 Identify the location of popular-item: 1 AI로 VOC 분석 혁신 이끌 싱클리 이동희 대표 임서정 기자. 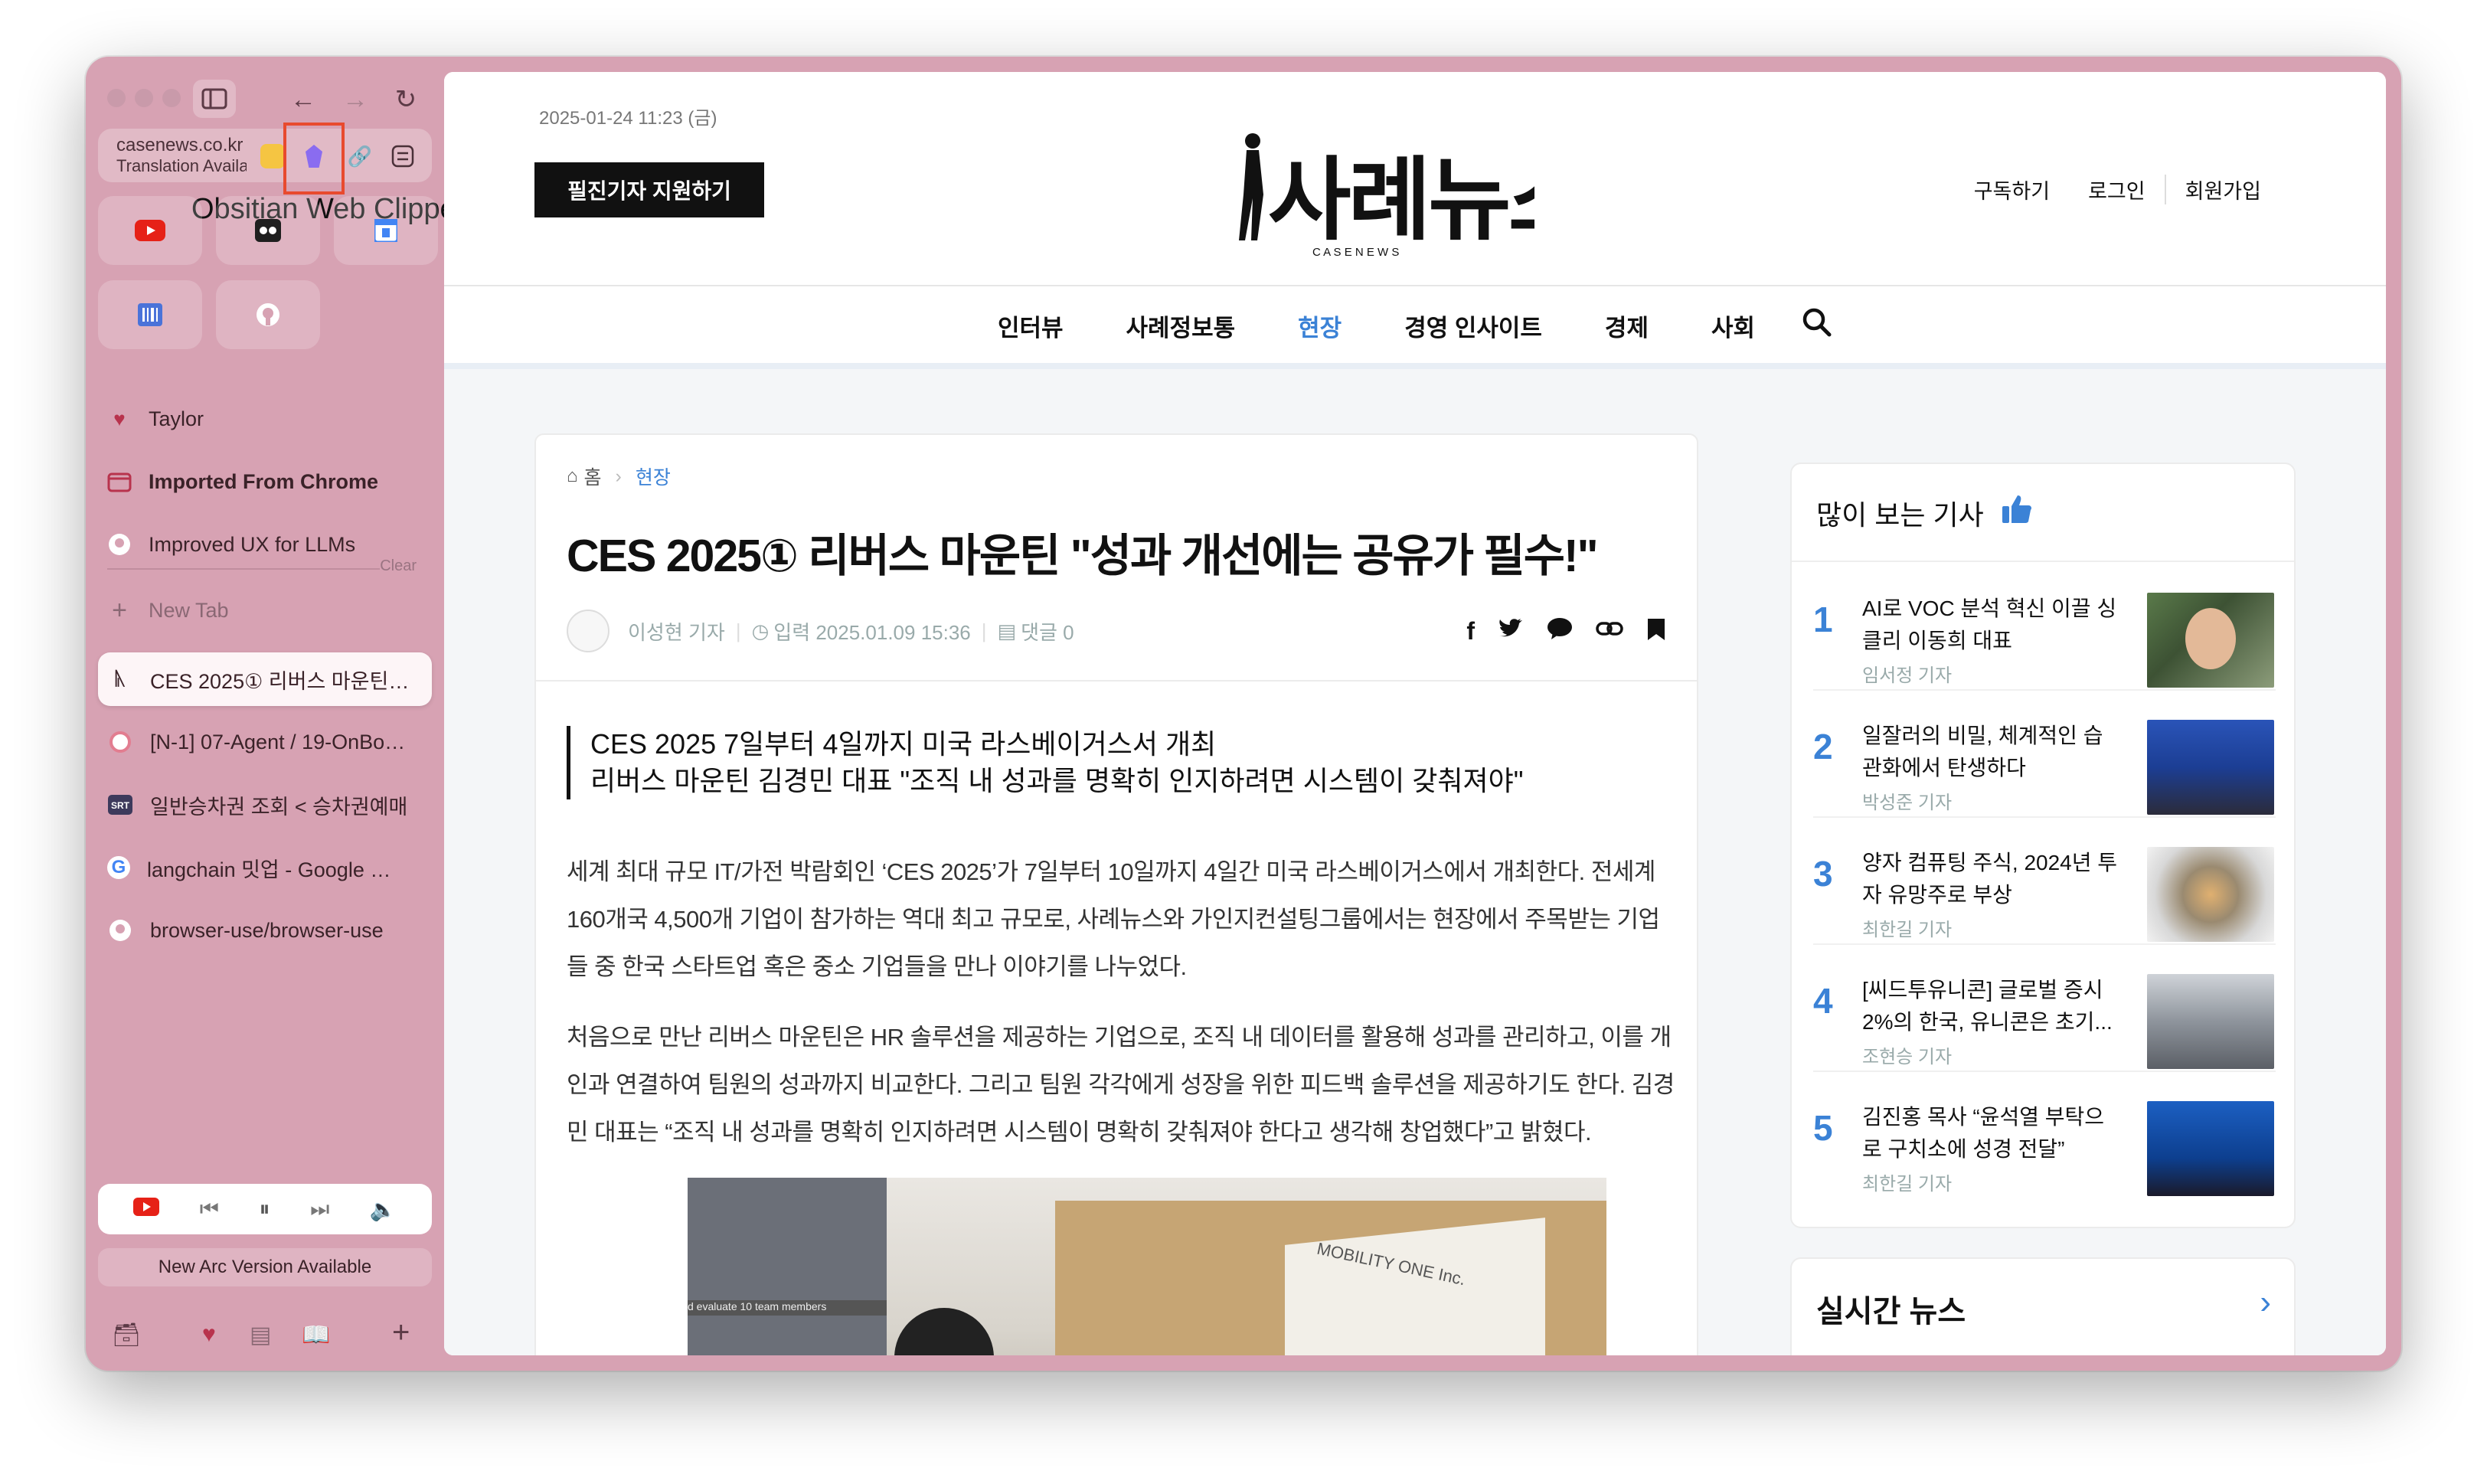
(2043, 627).